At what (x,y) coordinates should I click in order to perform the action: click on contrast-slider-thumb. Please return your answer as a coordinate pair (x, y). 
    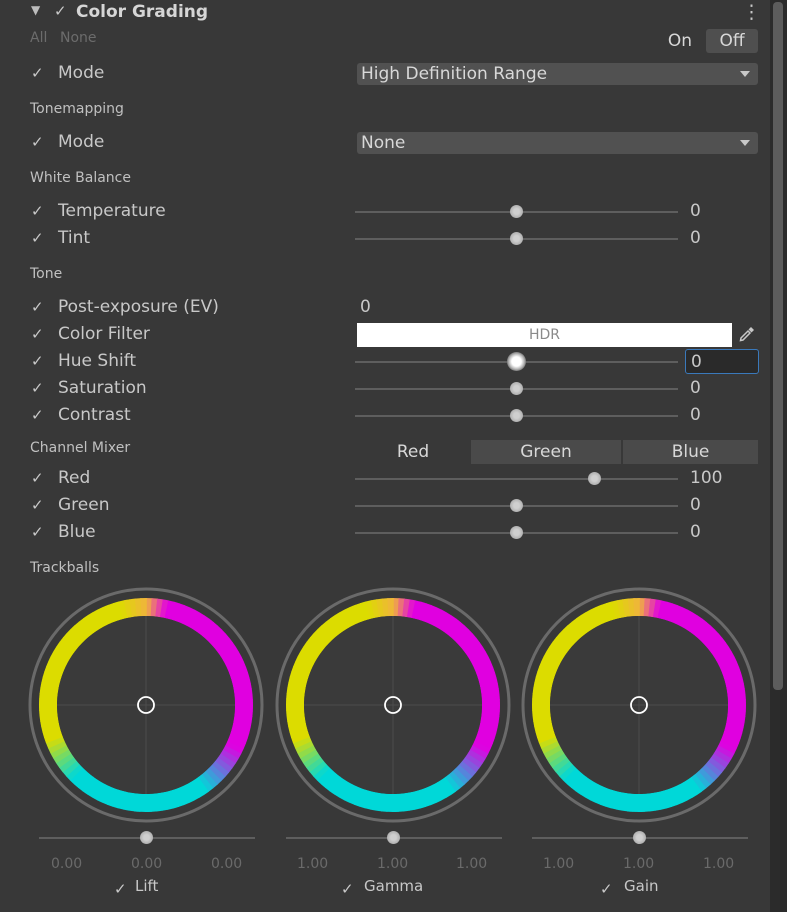
    Looking at the image, I should click on (516, 415).